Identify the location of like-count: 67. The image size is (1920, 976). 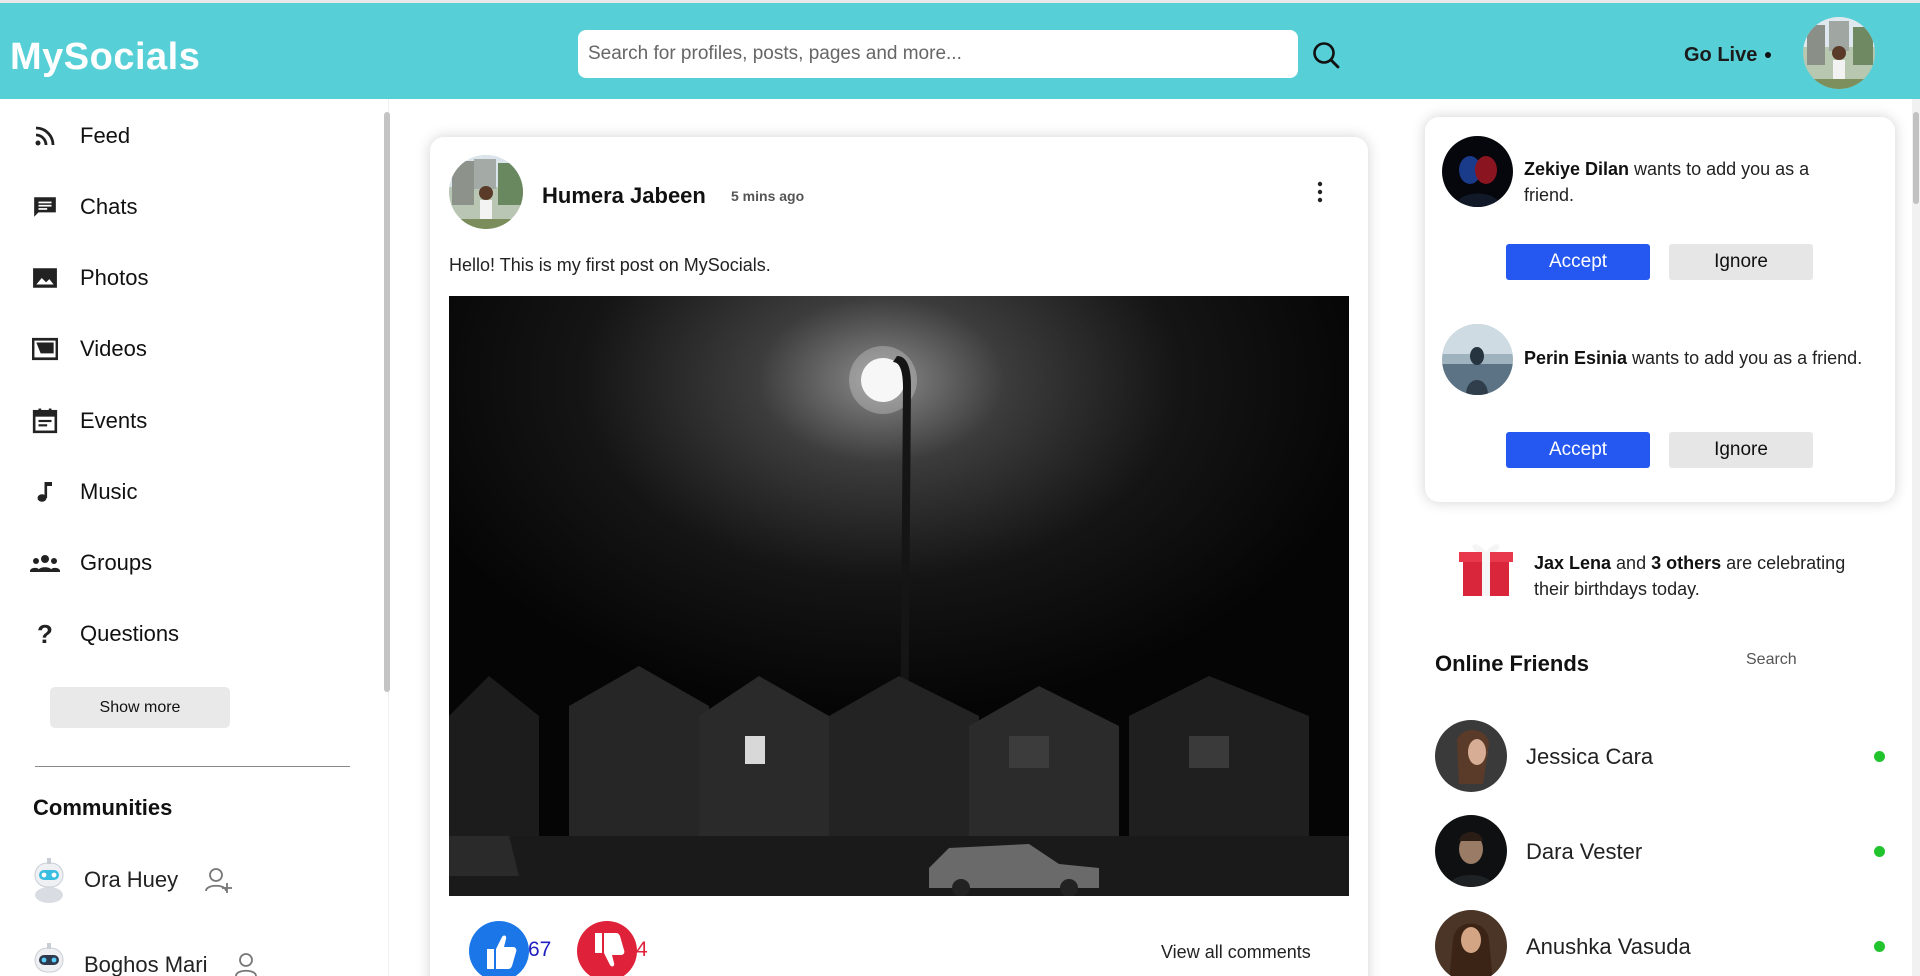
(540, 949).